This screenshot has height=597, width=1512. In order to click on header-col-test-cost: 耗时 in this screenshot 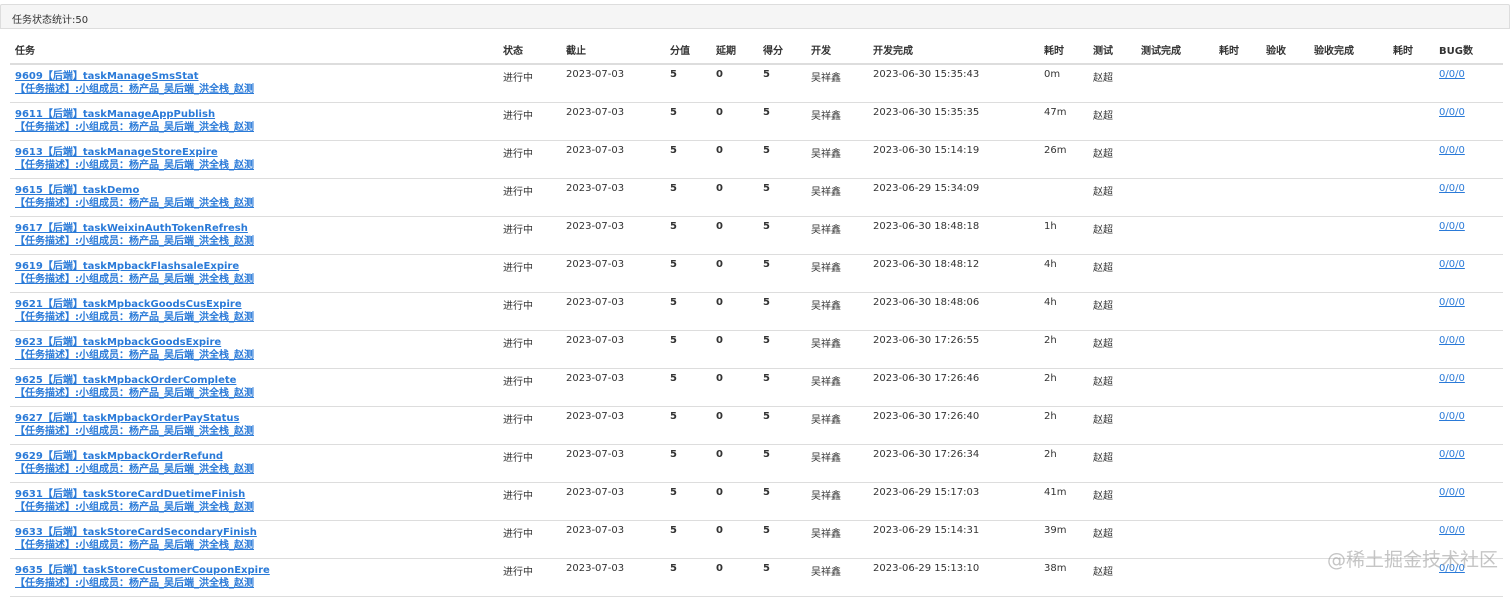, I will do `click(1237, 50)`.